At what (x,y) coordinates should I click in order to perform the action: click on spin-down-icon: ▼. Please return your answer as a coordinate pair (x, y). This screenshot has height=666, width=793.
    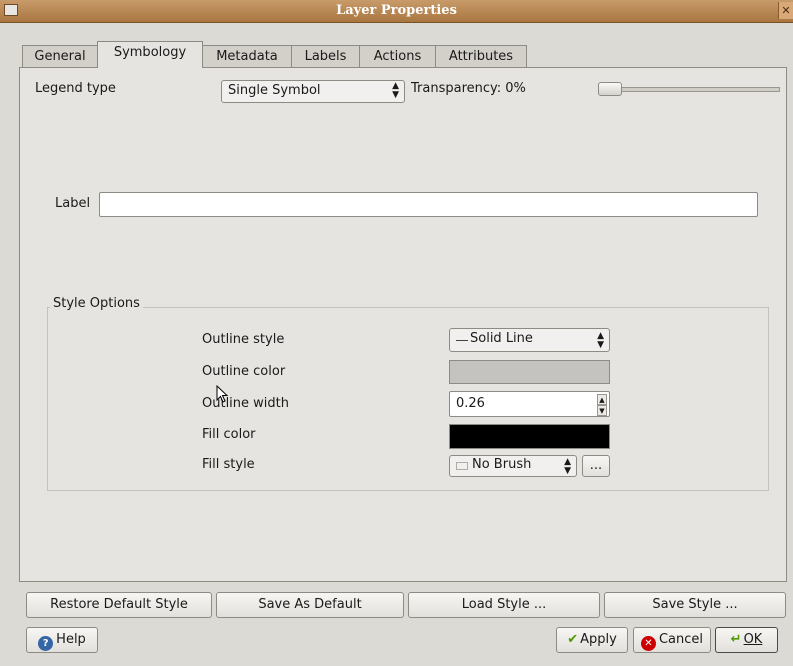
    Looking at the image, I should click on (602, 410).